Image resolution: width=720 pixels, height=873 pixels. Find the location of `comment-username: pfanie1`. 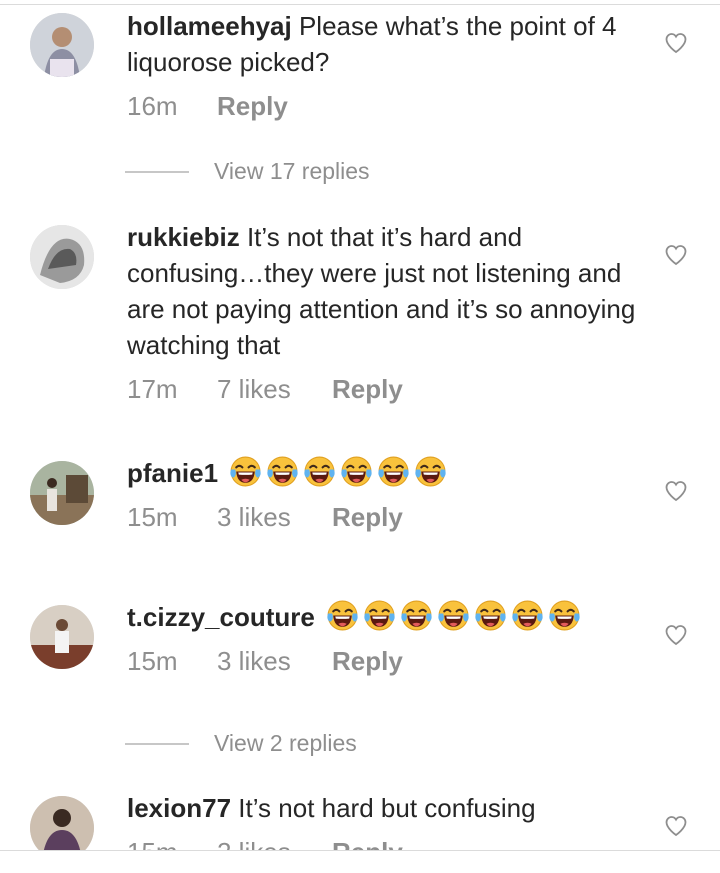

comment-username: pfanie1 is located at coordinates (172, 473).